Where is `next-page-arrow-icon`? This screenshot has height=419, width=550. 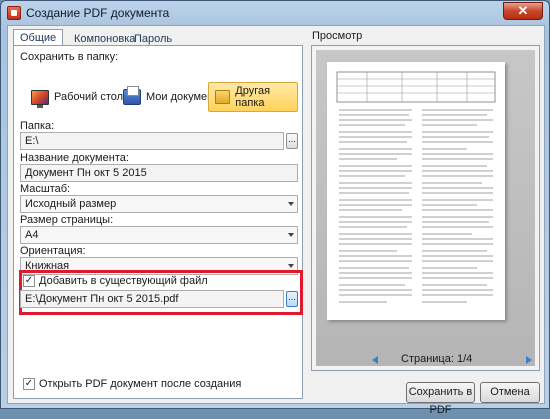
next-page-arrow-icon is located at coordinates (529, 360).